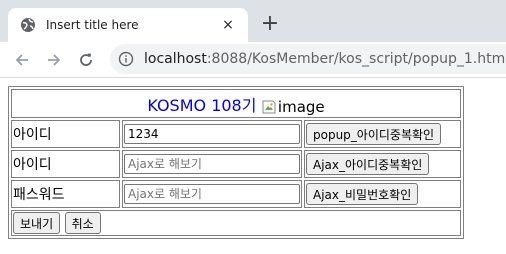 The width and height of the screenshot is (506, 254). I want to click on id-label: 아이디, so click(65, 134).